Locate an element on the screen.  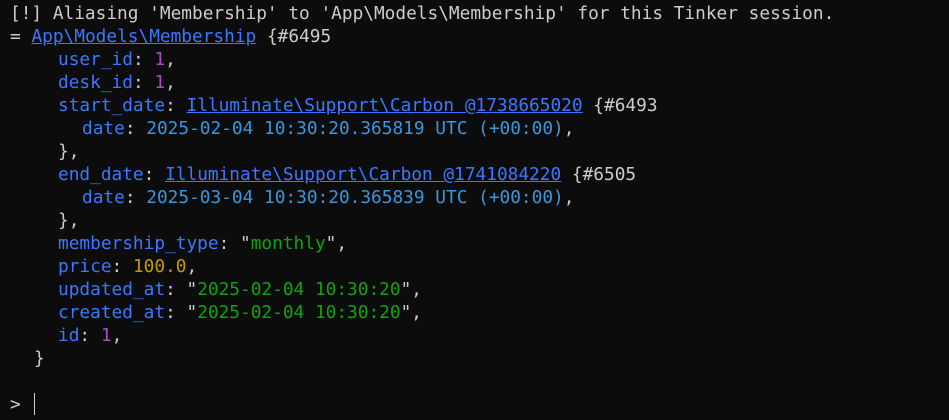
text-cursor is located at coordinates (34, 404).